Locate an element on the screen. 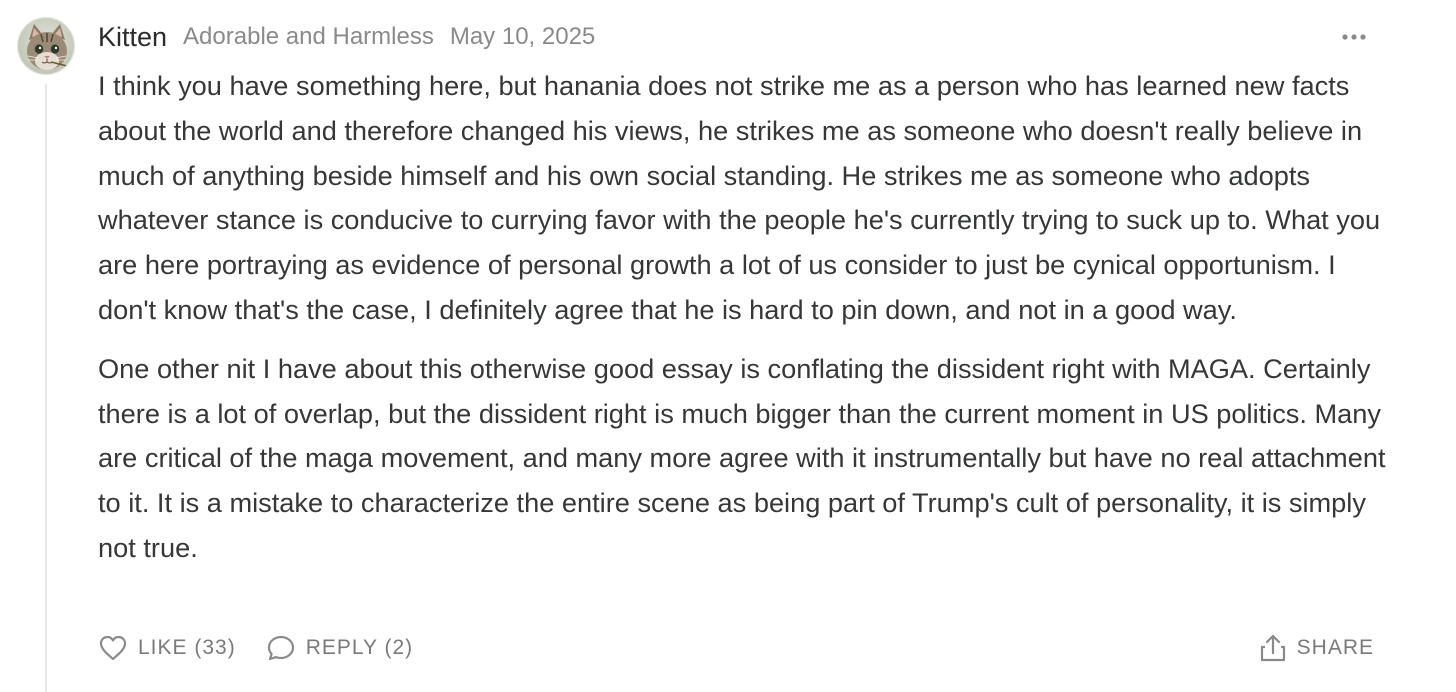  author-subtitle: Adorable and Harmless is located at coordinates (308, 36).